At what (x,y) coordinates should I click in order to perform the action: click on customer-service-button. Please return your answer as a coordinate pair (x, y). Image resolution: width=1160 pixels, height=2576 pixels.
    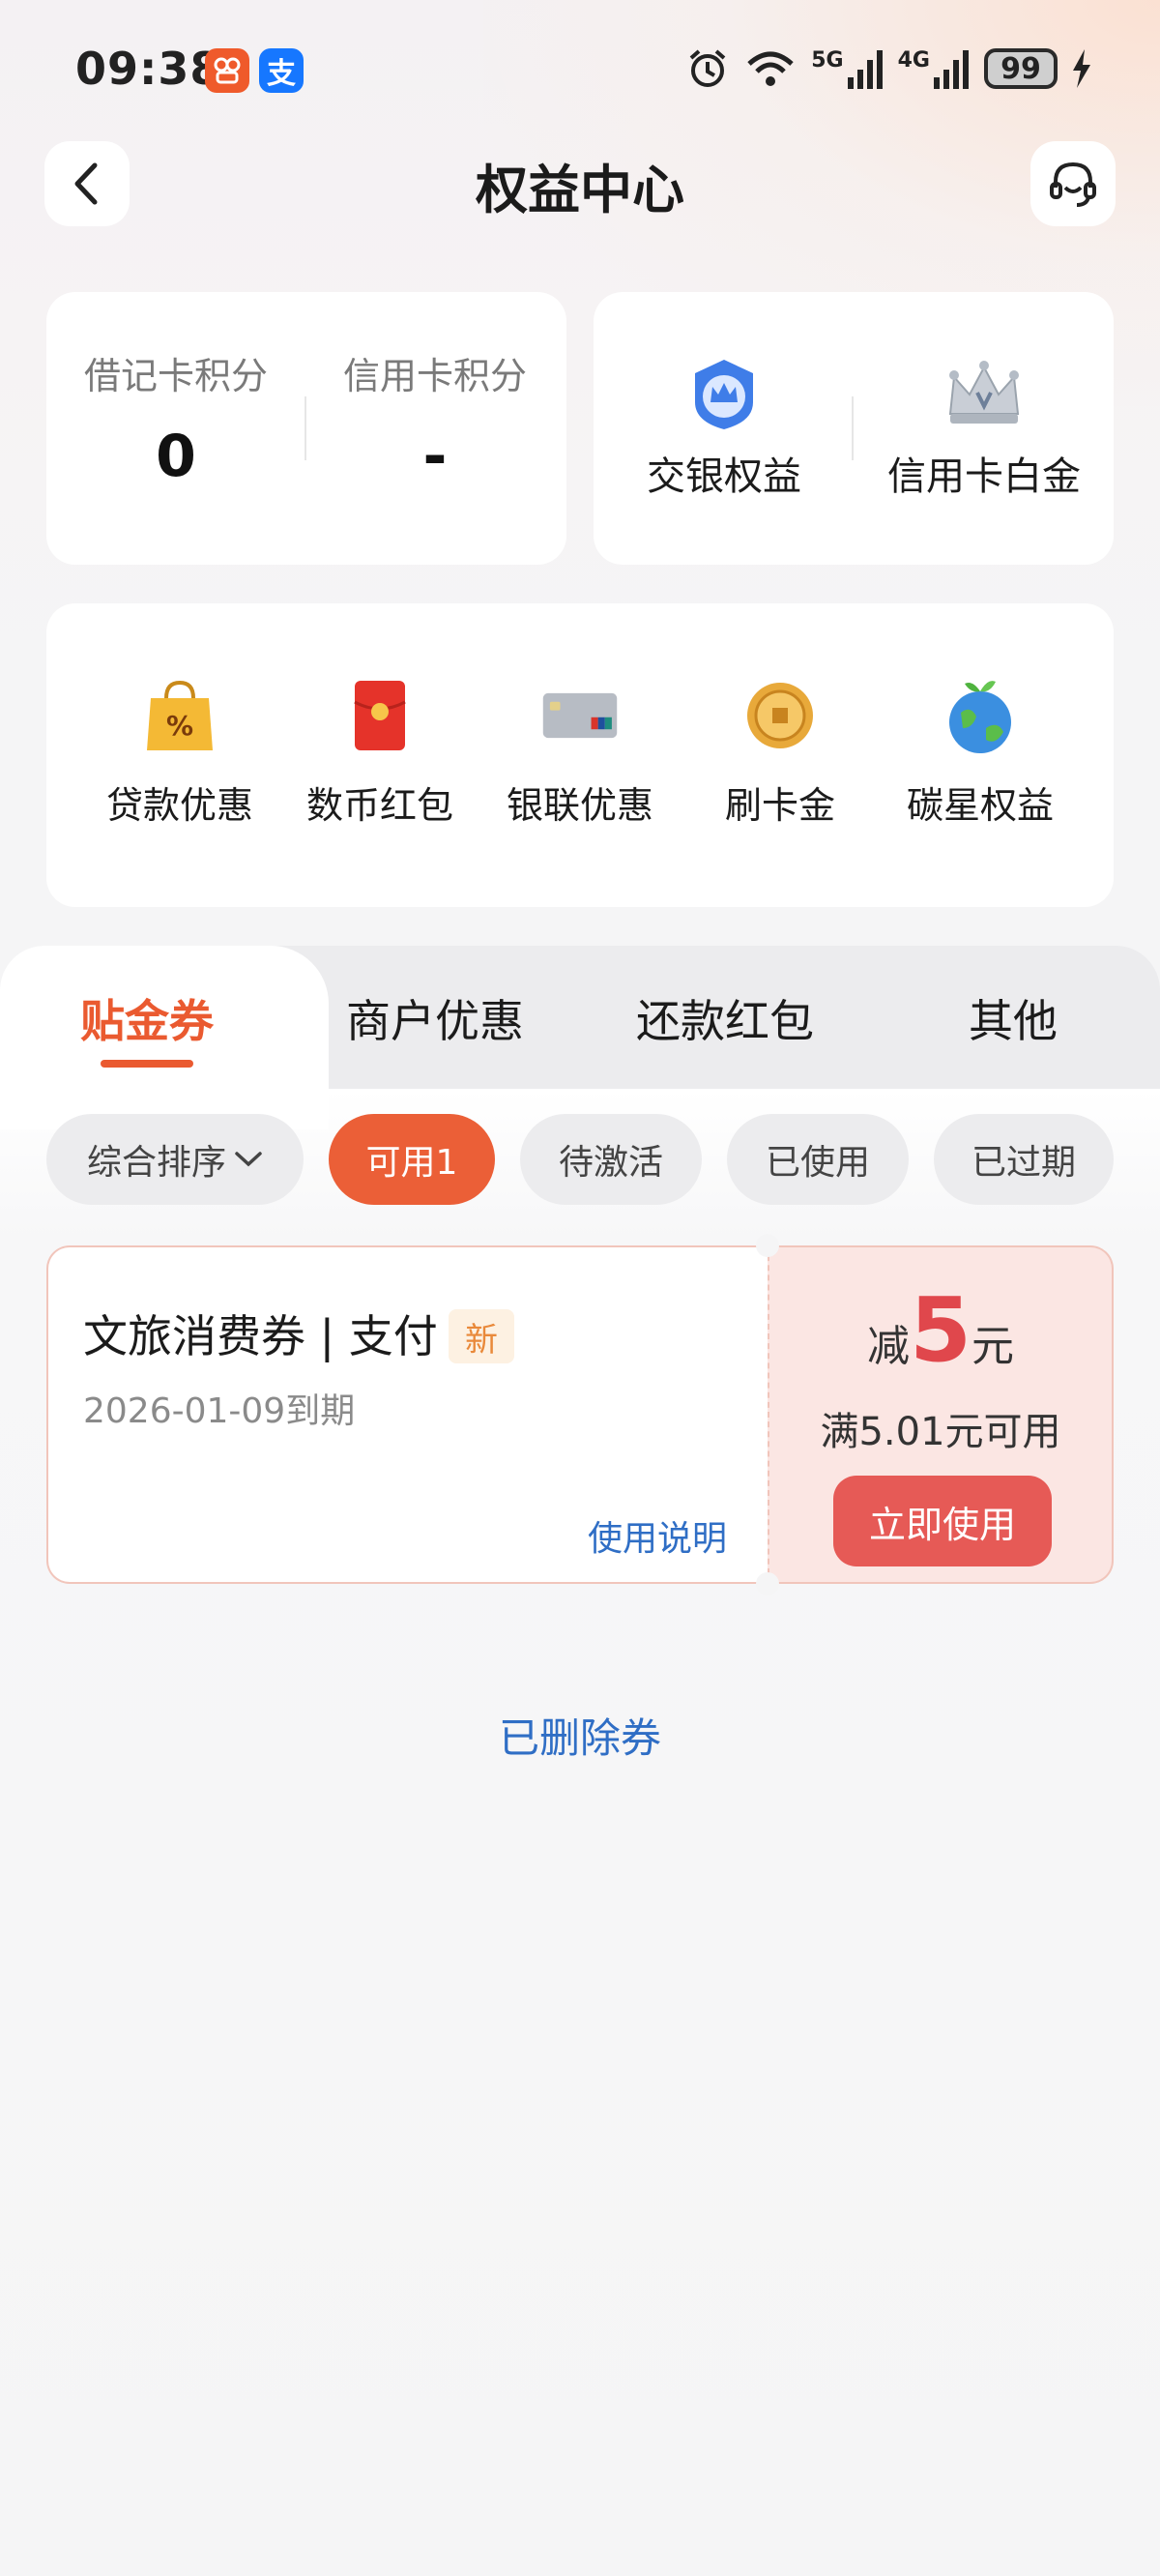
    Looking at the image, I should click on (1073, 183).